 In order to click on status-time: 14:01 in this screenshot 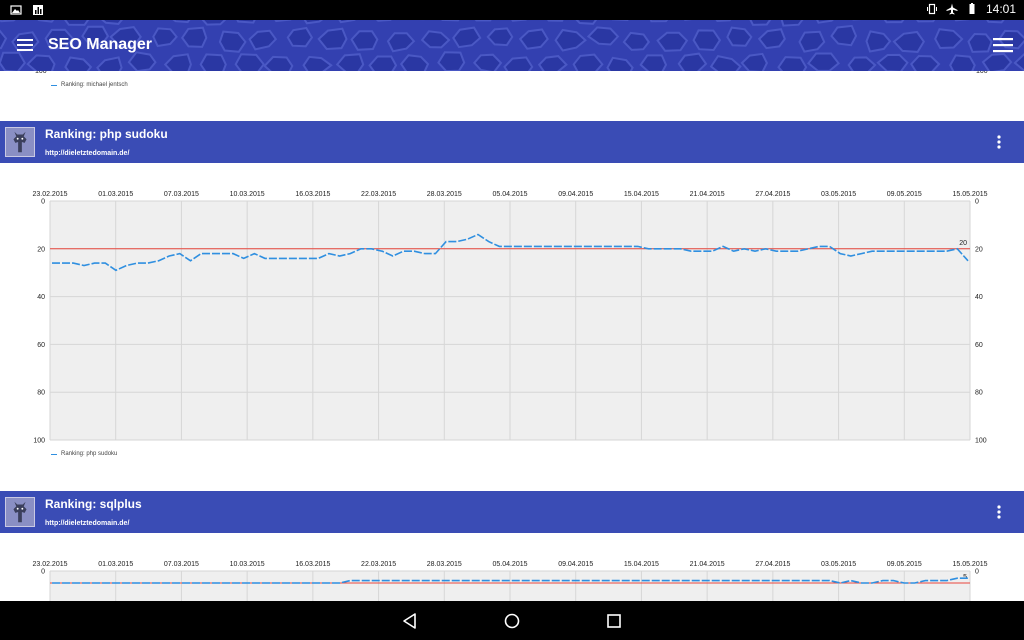, I will do `click(1000, 9)`.